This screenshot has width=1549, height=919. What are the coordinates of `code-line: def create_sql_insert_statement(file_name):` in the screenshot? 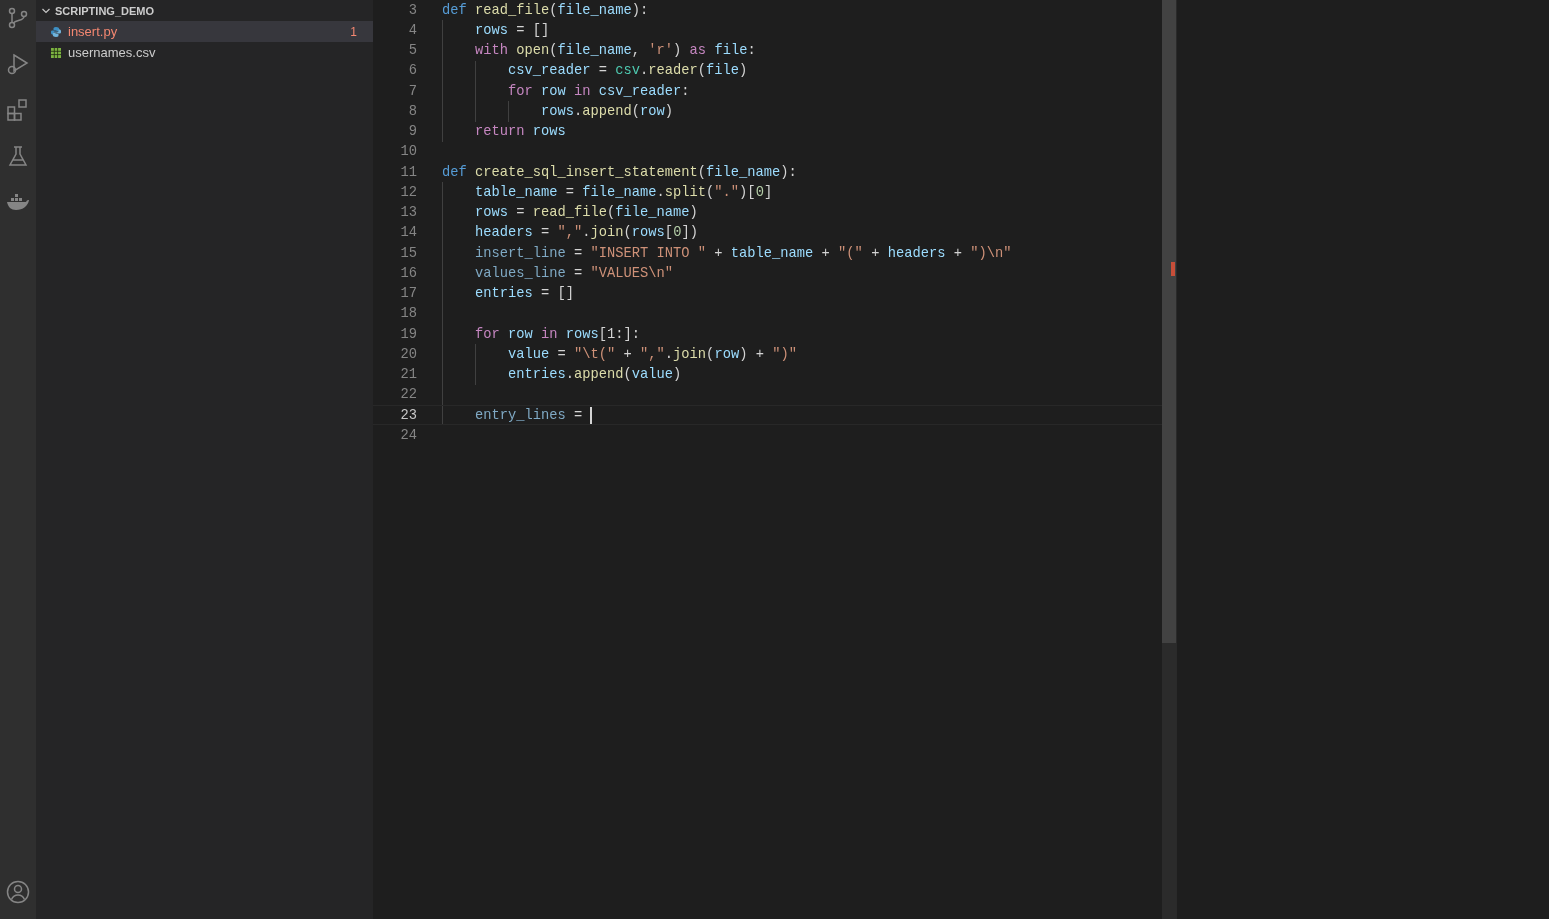 It's located at (619, 172).